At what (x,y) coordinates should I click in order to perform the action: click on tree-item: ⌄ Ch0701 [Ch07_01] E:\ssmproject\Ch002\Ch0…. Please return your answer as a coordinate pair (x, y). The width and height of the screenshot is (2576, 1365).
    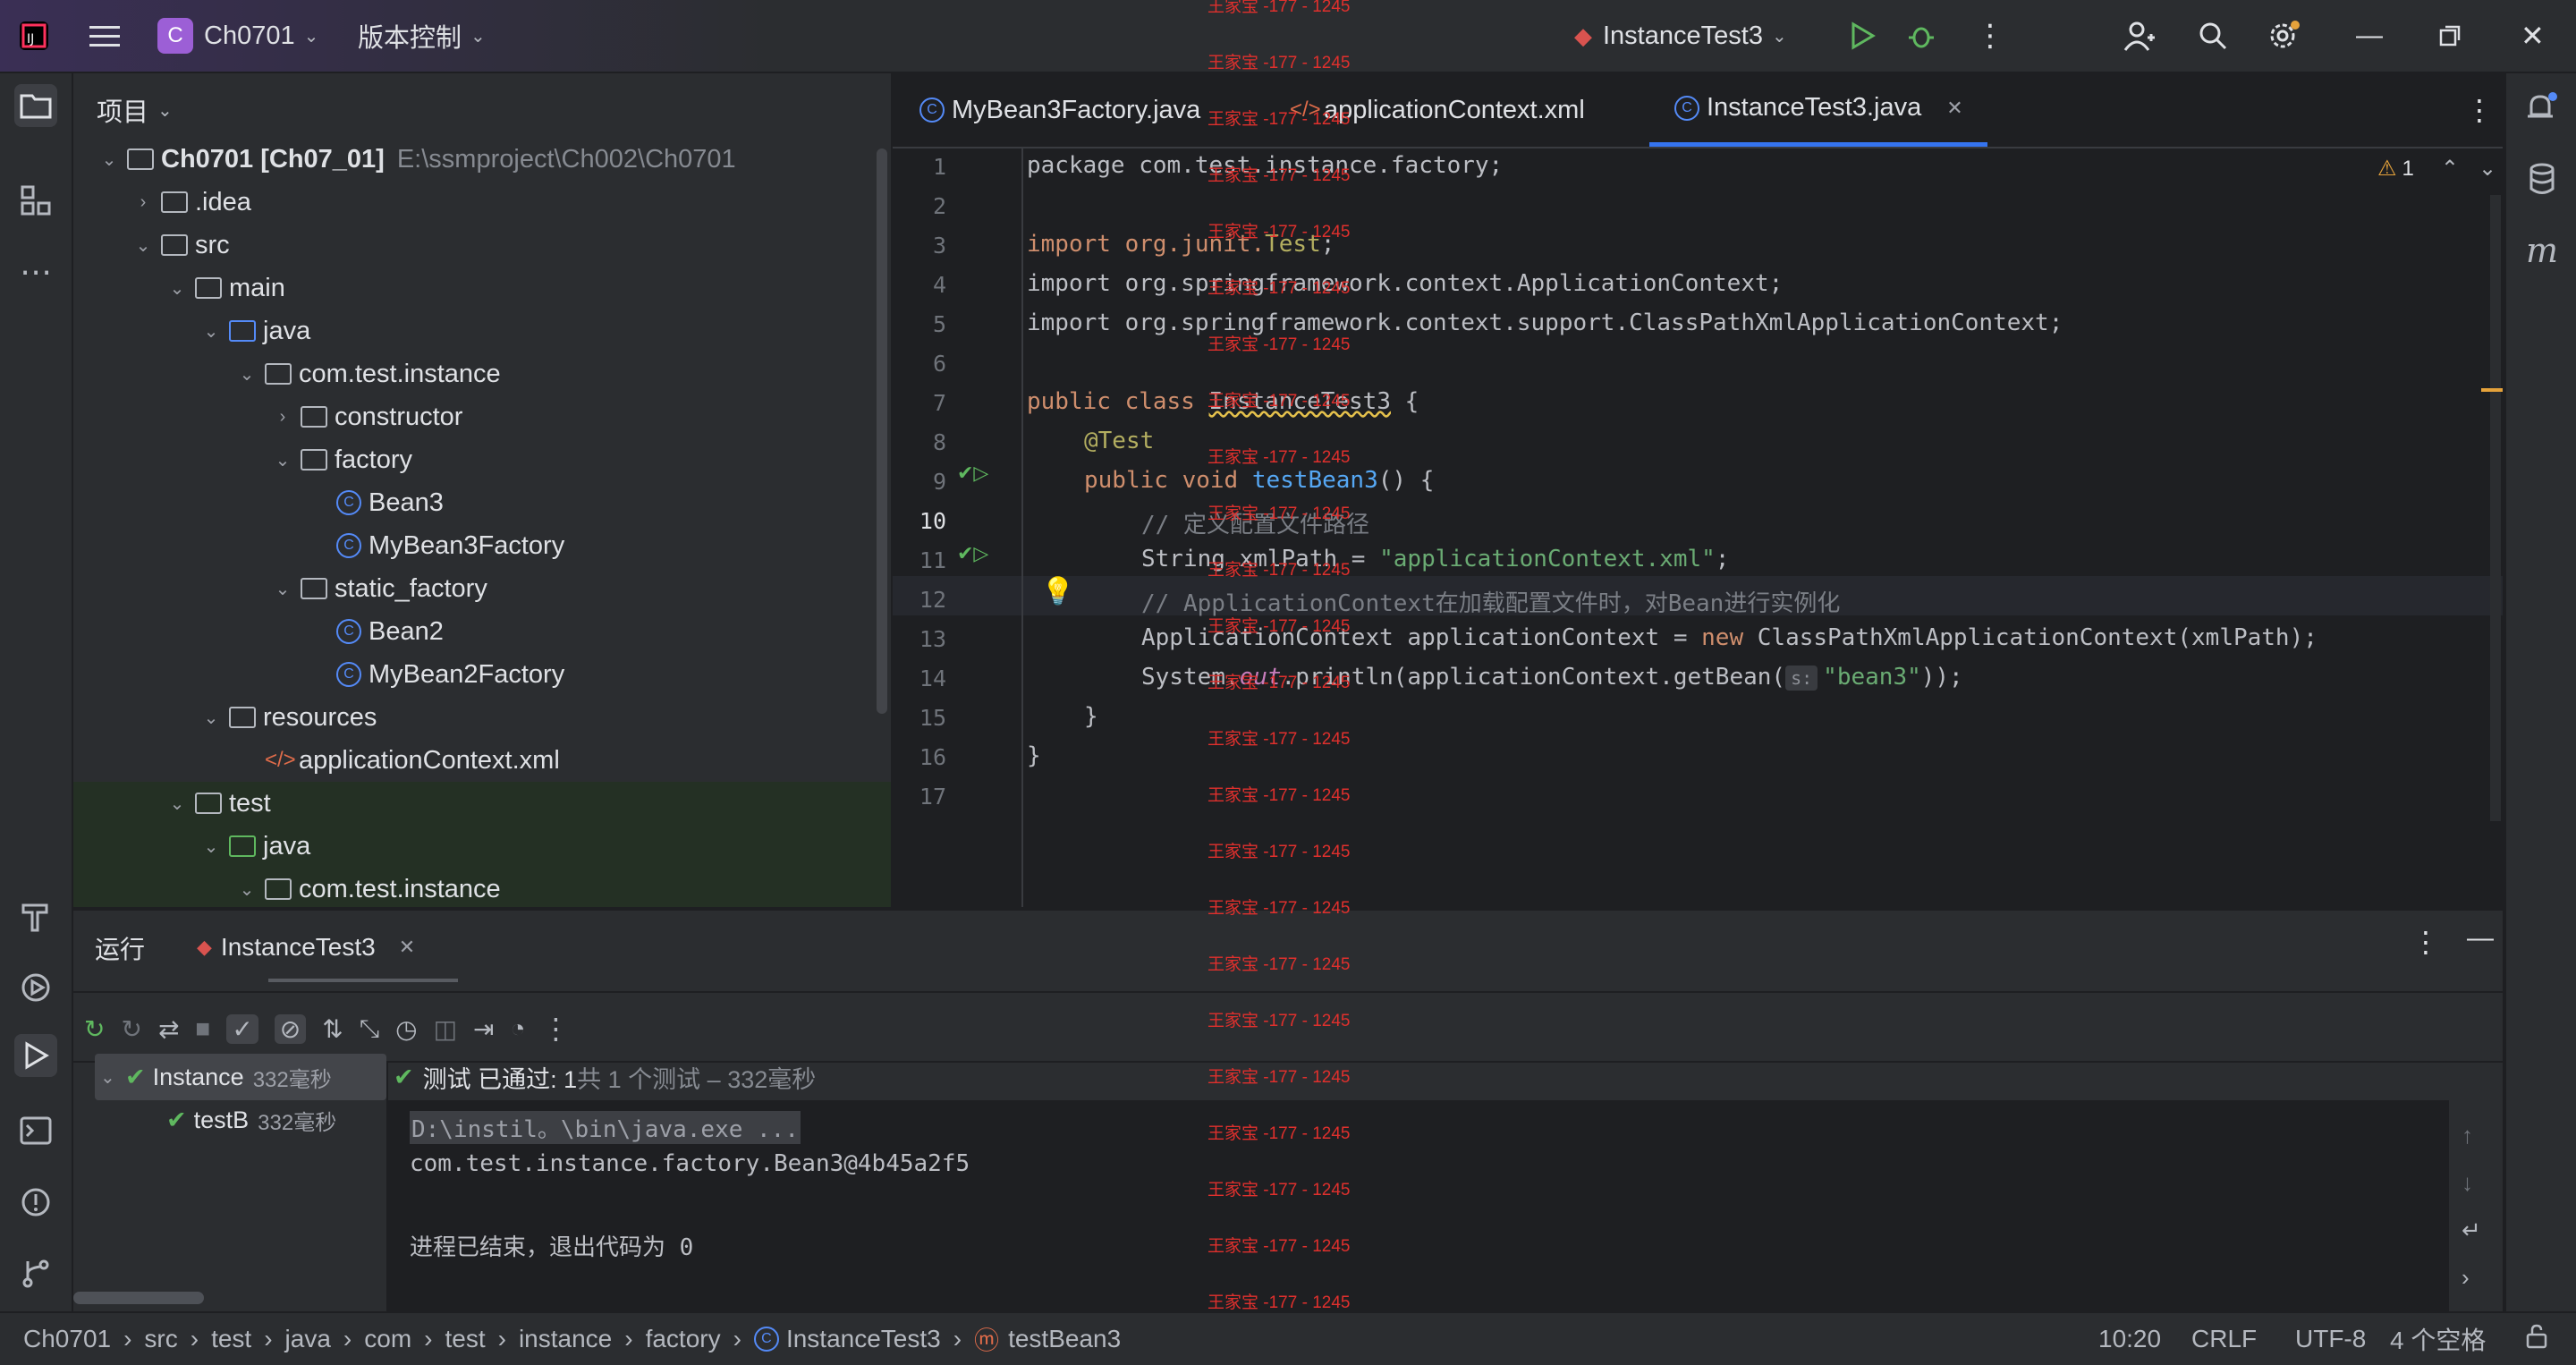
    Looking at the image, I should click on (482, 159).